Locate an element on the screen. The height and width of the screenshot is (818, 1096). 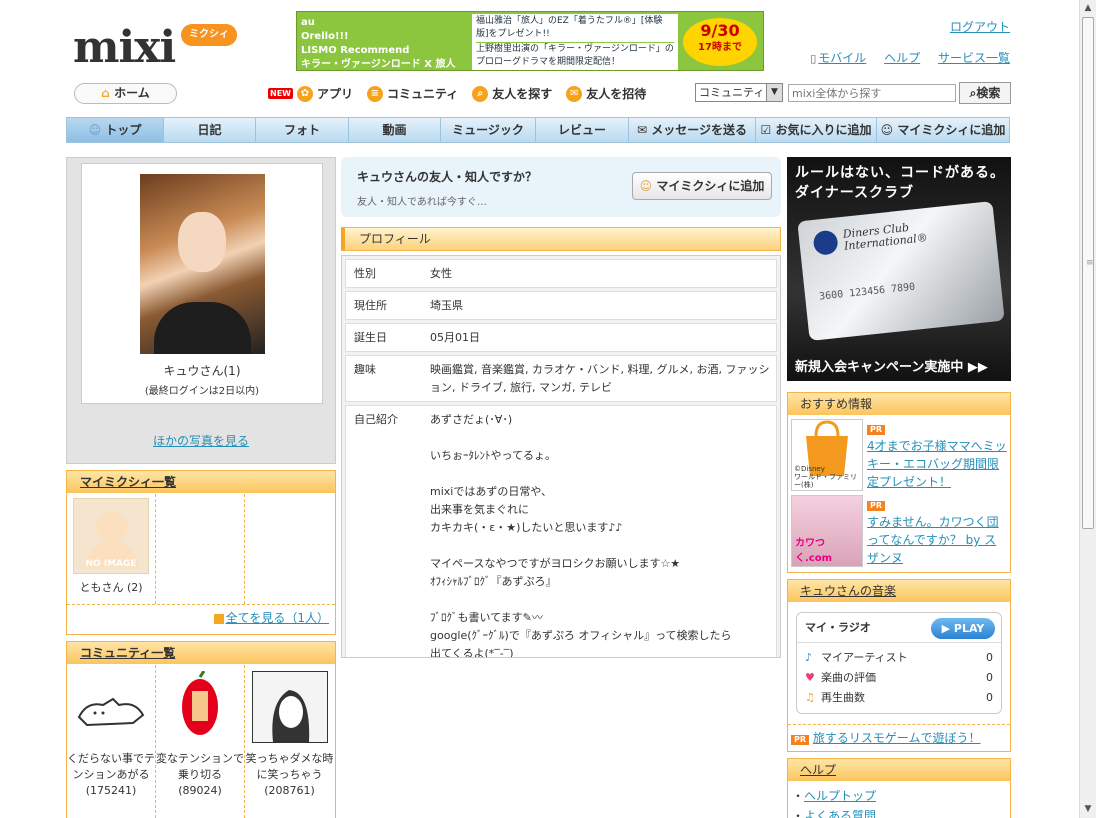
find-friends-link: ⌕ 友人を探す is located at coordinates (512, 93).